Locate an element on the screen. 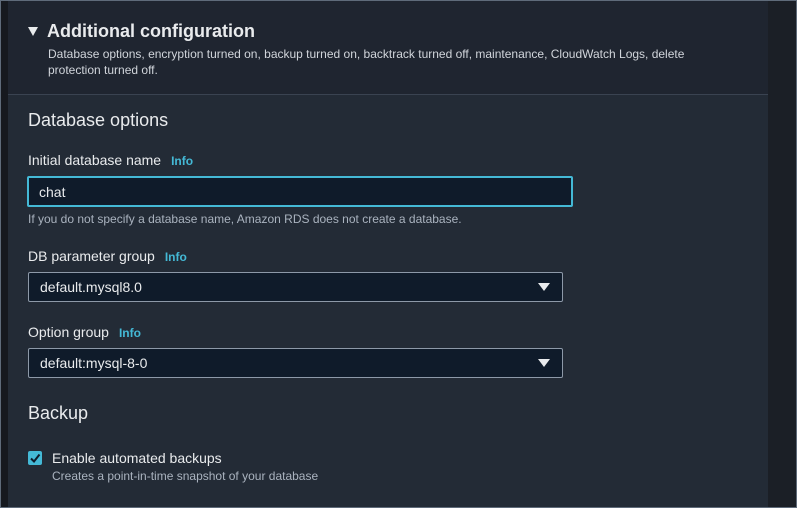  db-parameter-group-label: DB parameter group is located at coordinates (91, 256).